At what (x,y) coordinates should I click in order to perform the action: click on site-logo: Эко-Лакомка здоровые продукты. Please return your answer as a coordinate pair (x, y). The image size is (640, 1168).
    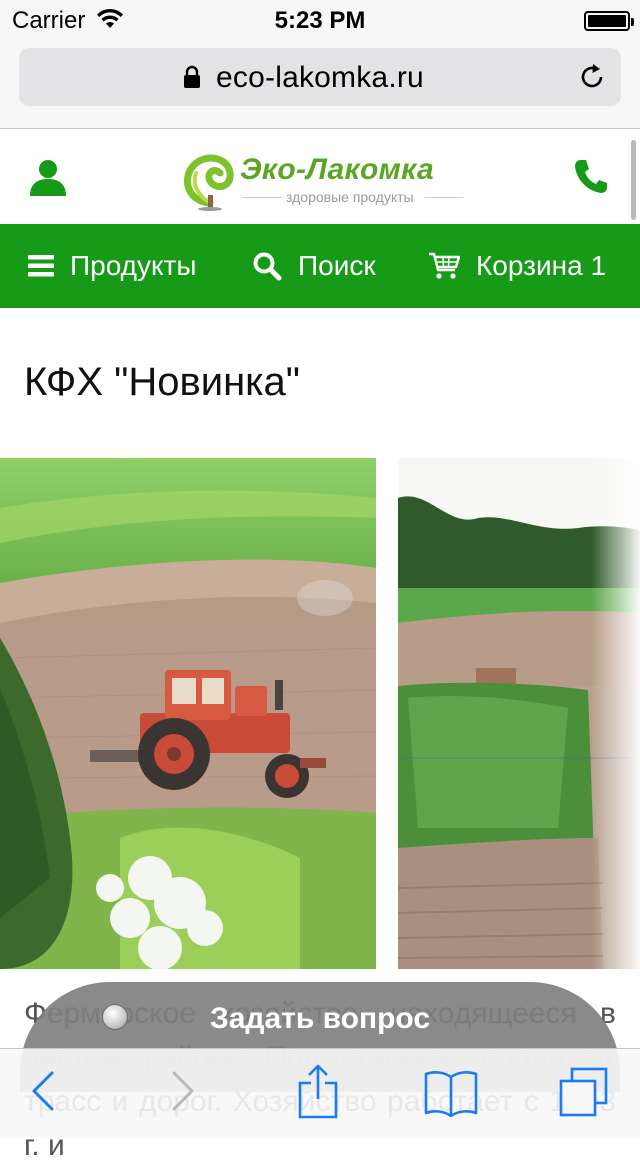
    Looking at the image, I should click on (325, 179).